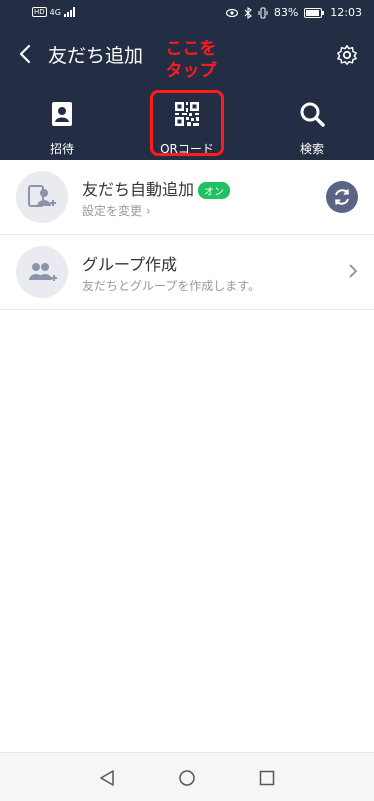 The width and height of the screenshot is (374, 801). I want to click on vibrate-icon, so click(263, 12).